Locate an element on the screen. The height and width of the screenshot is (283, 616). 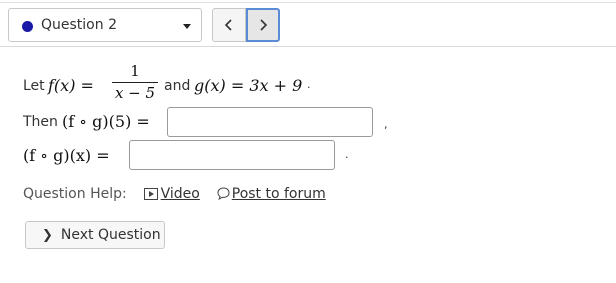
chevron-right-icon is located at coordinates (264, 25).